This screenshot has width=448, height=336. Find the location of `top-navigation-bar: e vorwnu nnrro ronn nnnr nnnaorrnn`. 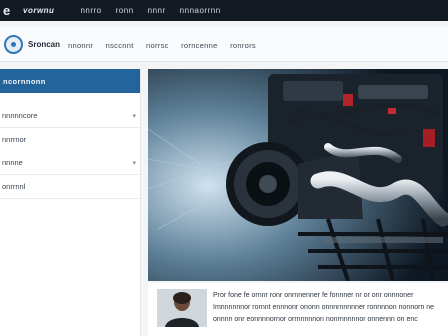

top-navigation-bar: e vorwnu nnrro ronn nnnr nnnaorrnn is located at coordinates (224, 10).